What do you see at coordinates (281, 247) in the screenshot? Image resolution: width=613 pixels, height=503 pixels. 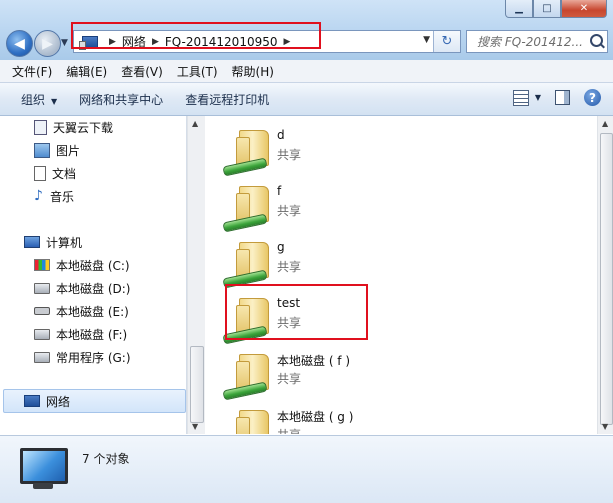 I see `file-name: g` at bounding box center [281, 247].